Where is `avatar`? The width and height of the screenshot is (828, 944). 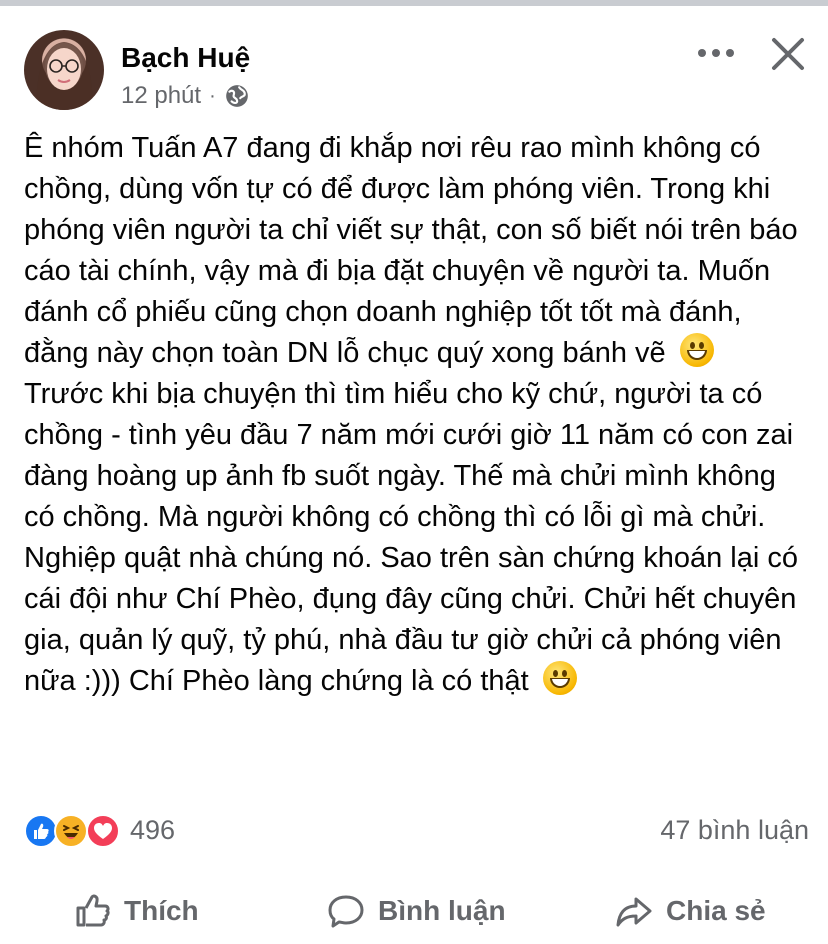 avatar is located at coordinates (64, 70).